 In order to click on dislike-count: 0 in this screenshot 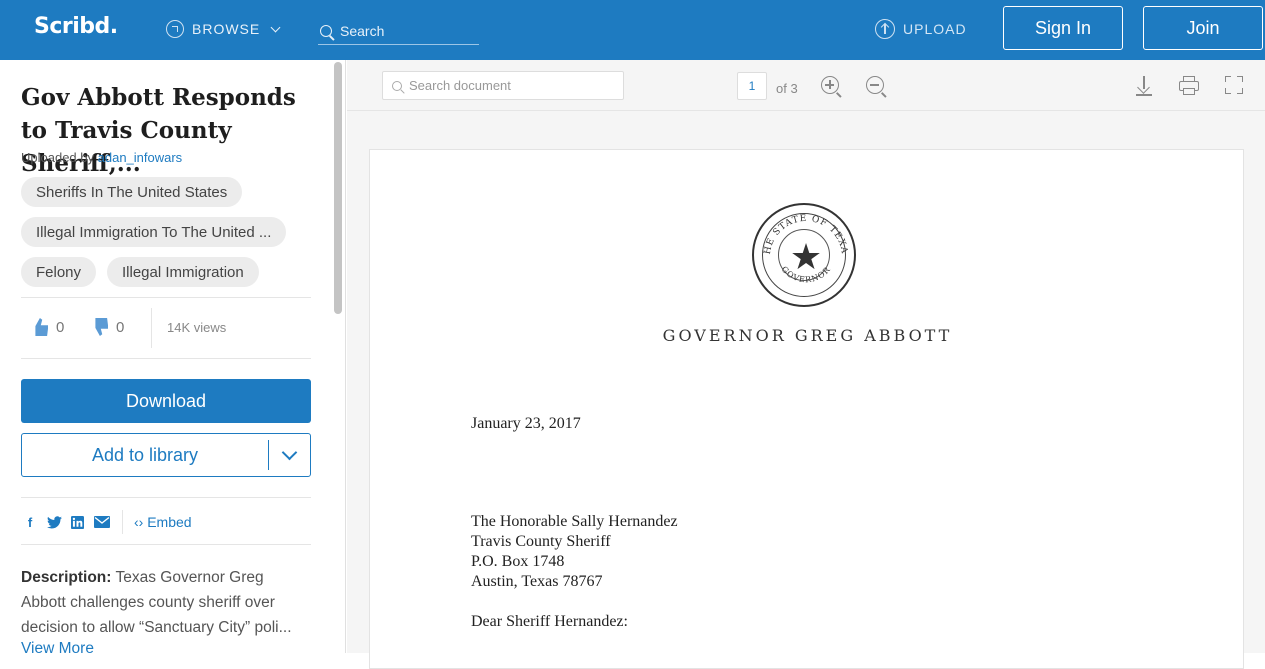, I will do `click(120, 327)`.